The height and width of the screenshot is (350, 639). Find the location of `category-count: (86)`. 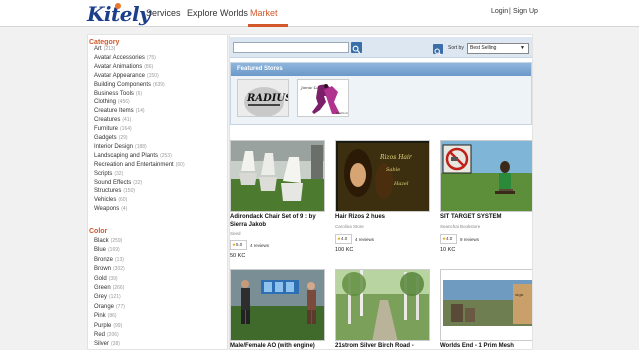

category-count: (86) is located at coordinates (149, 66).